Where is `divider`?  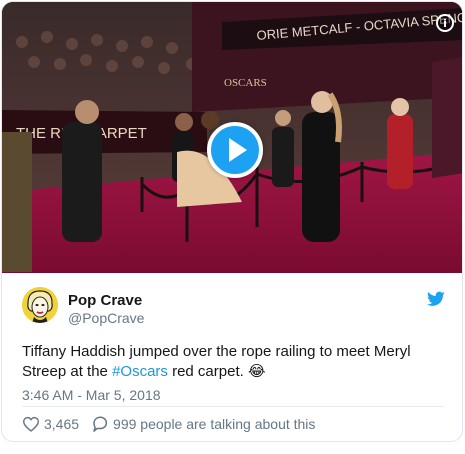 divider is located at coordinates (233, 406).